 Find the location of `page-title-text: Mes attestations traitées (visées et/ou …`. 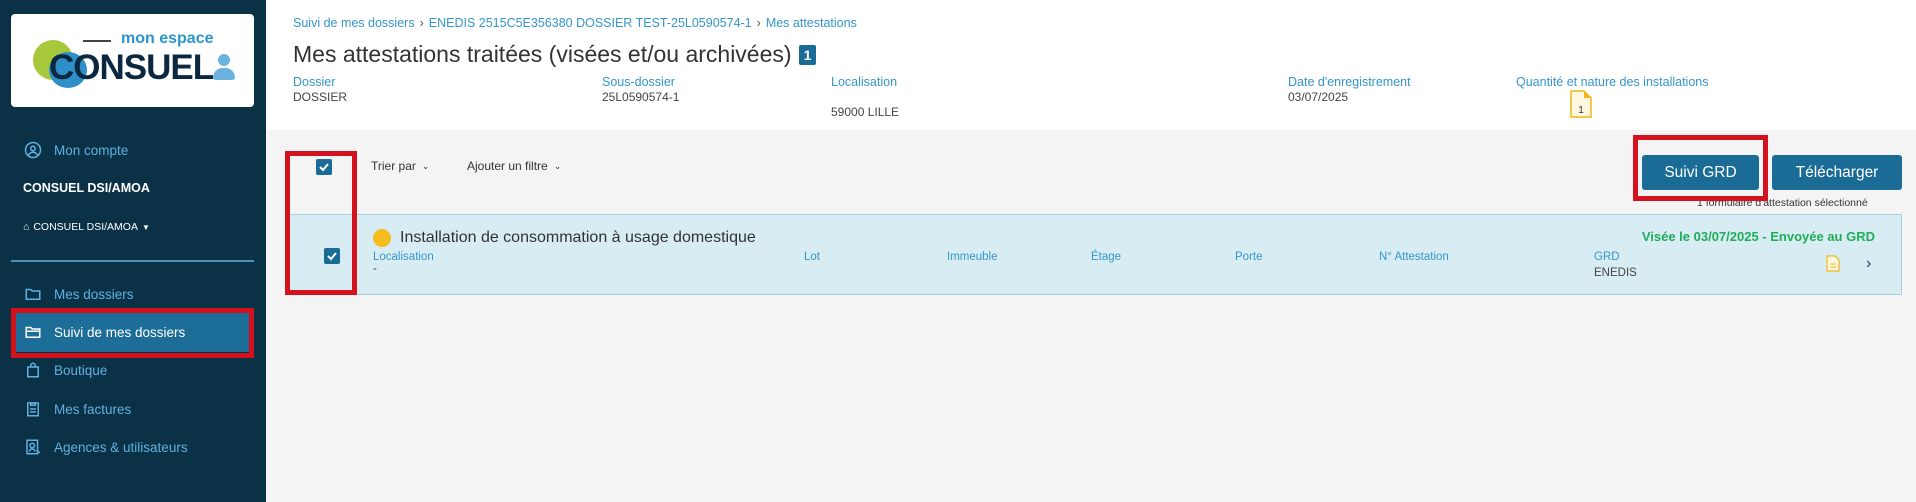

page-title-text: Mes attestations traitées (visées et/ou … is located at coordinates (542, 54).